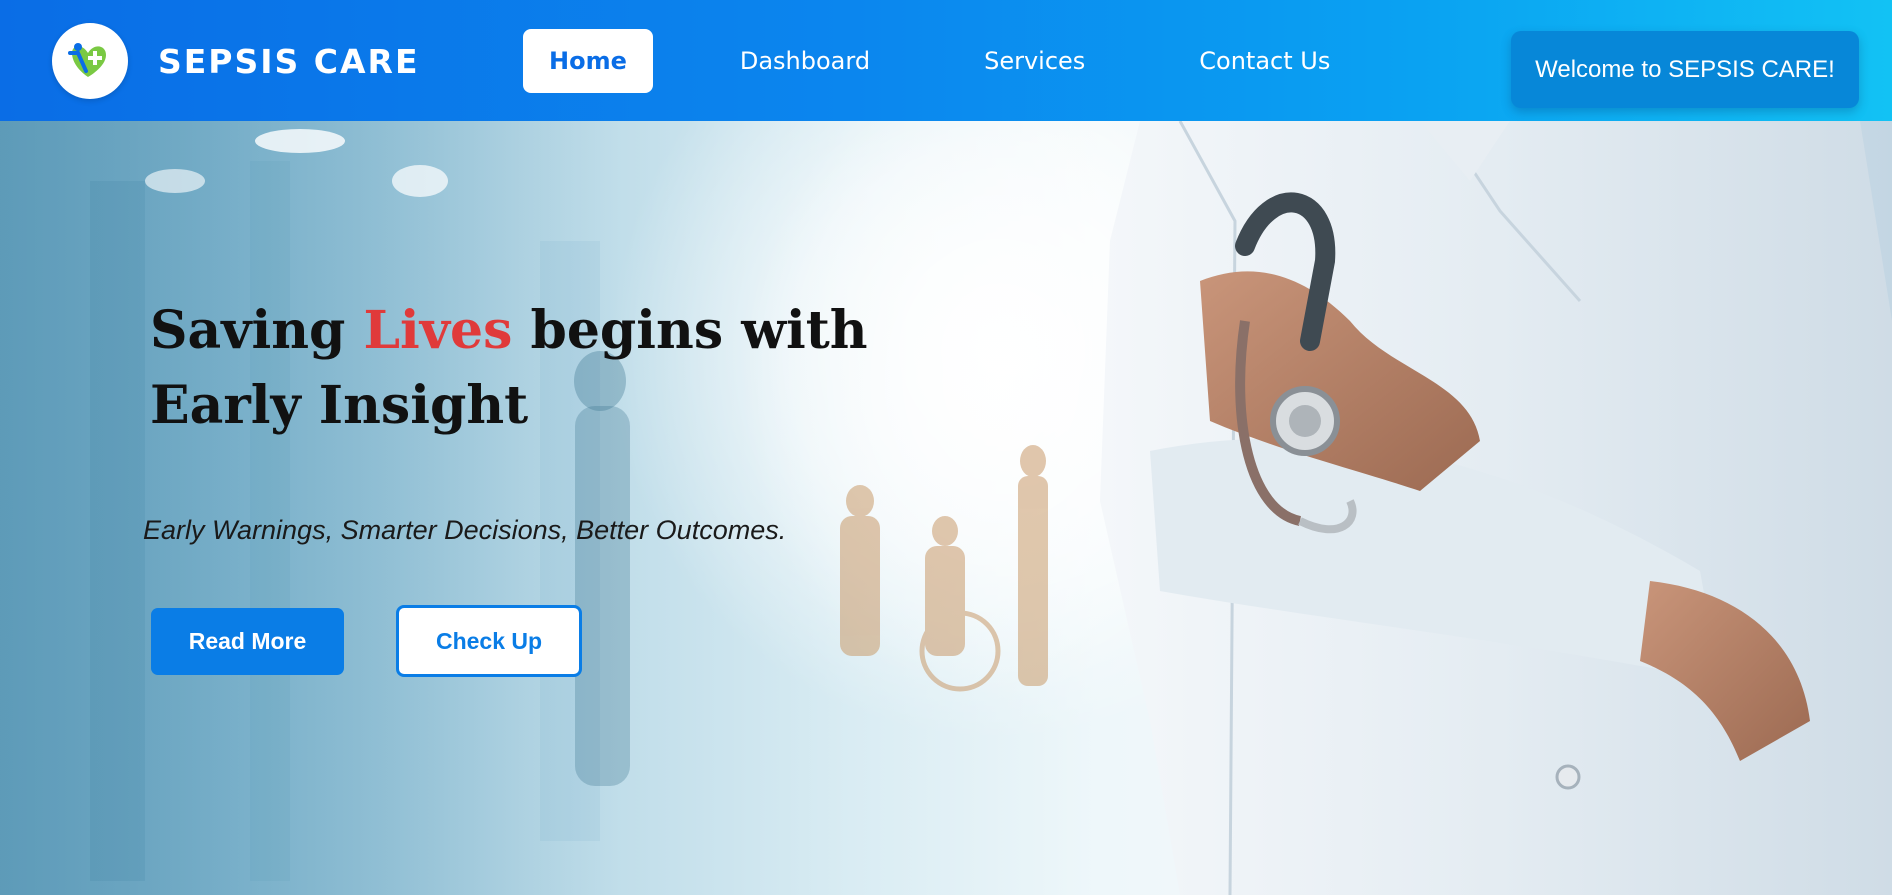 The height and width of the screenshot is (895, 1892). Describe the element at coordinates (87, 60) in the screenshot. I see `heart-cross-person-icon` at that location.